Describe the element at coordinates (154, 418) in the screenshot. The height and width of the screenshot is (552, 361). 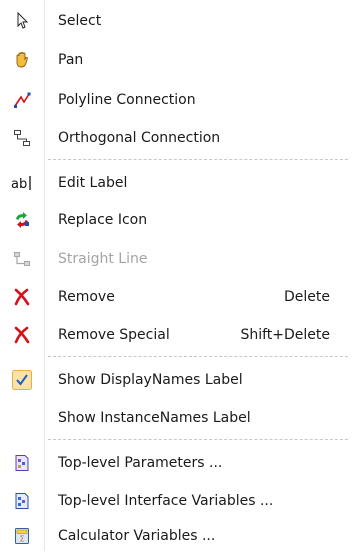
I see `menu-item-label: Show InstanceNames Label` at that location.